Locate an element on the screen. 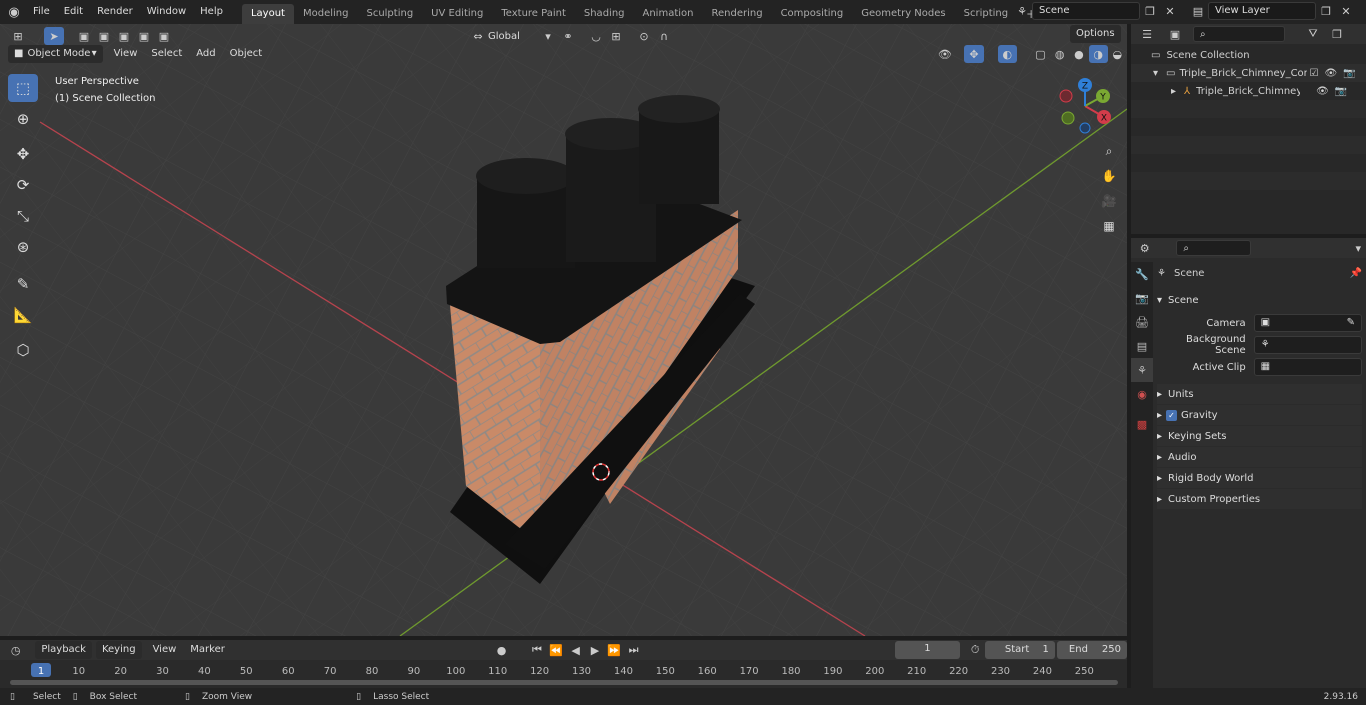 This screenshot has width=1366, height=705. outliner-row-collection: ▾ ▭ Triple_Brick_Chimney_Corner ☑ 👁 📷 is located at coordinates (1248, 73).